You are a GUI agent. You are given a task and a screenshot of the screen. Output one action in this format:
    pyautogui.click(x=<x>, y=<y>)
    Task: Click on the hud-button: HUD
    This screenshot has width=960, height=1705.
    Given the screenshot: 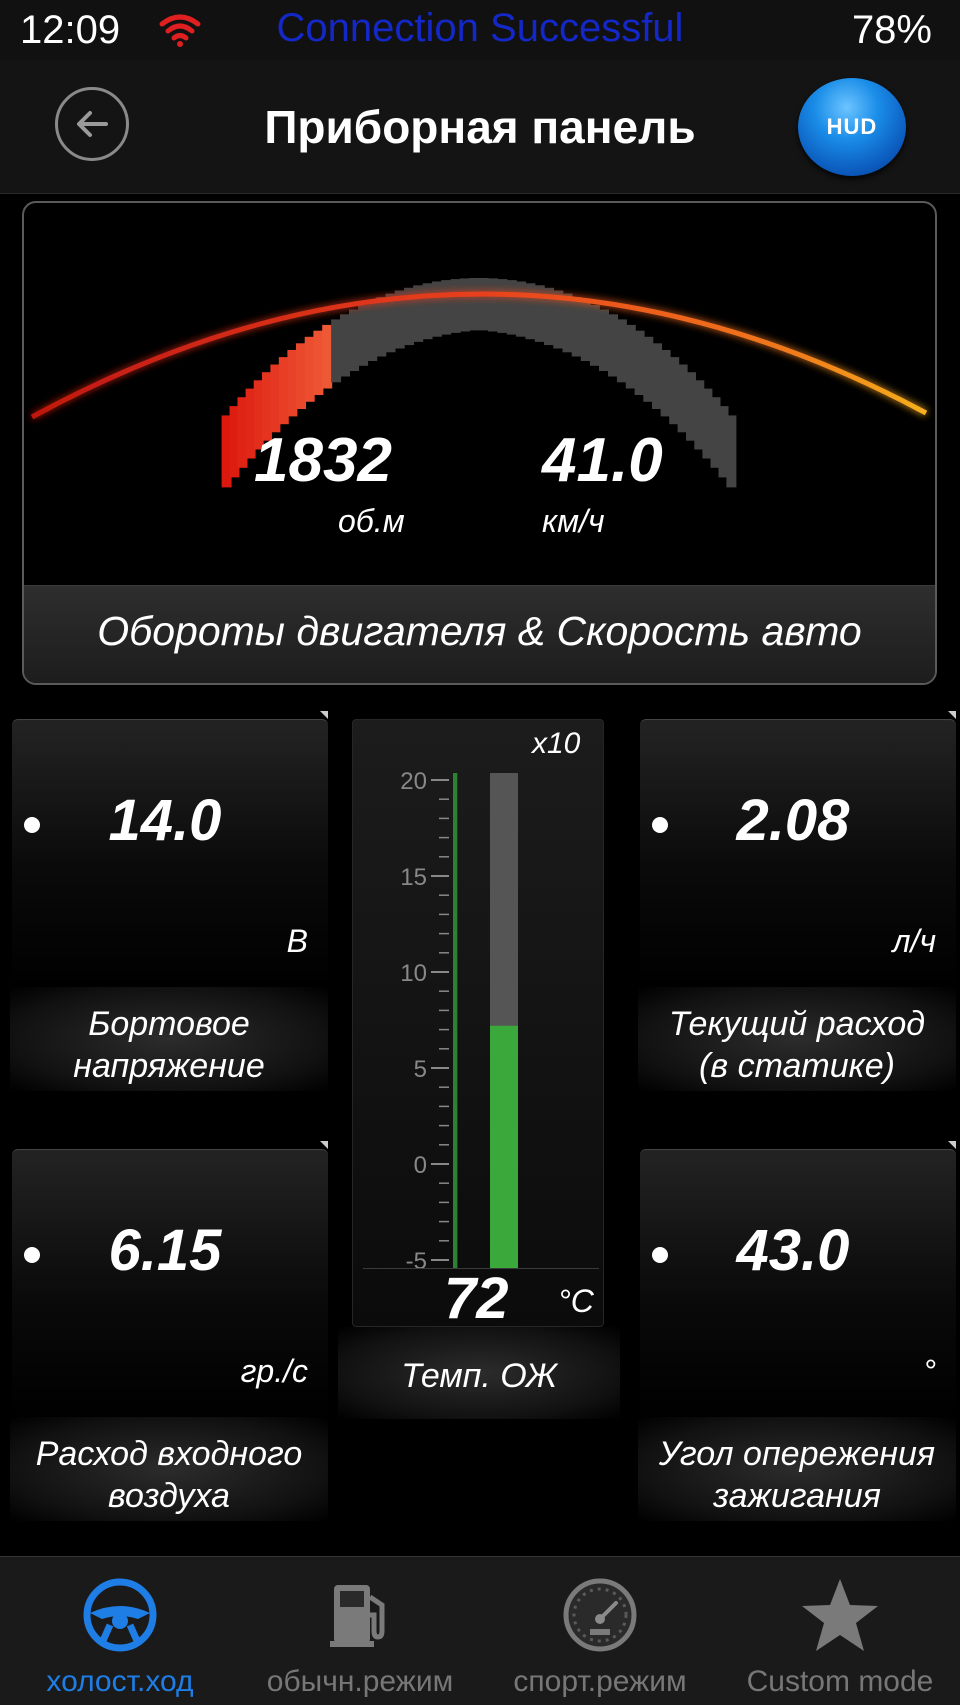 What is the action you would take?
    pyautogui.click(x=852, y=127)
    